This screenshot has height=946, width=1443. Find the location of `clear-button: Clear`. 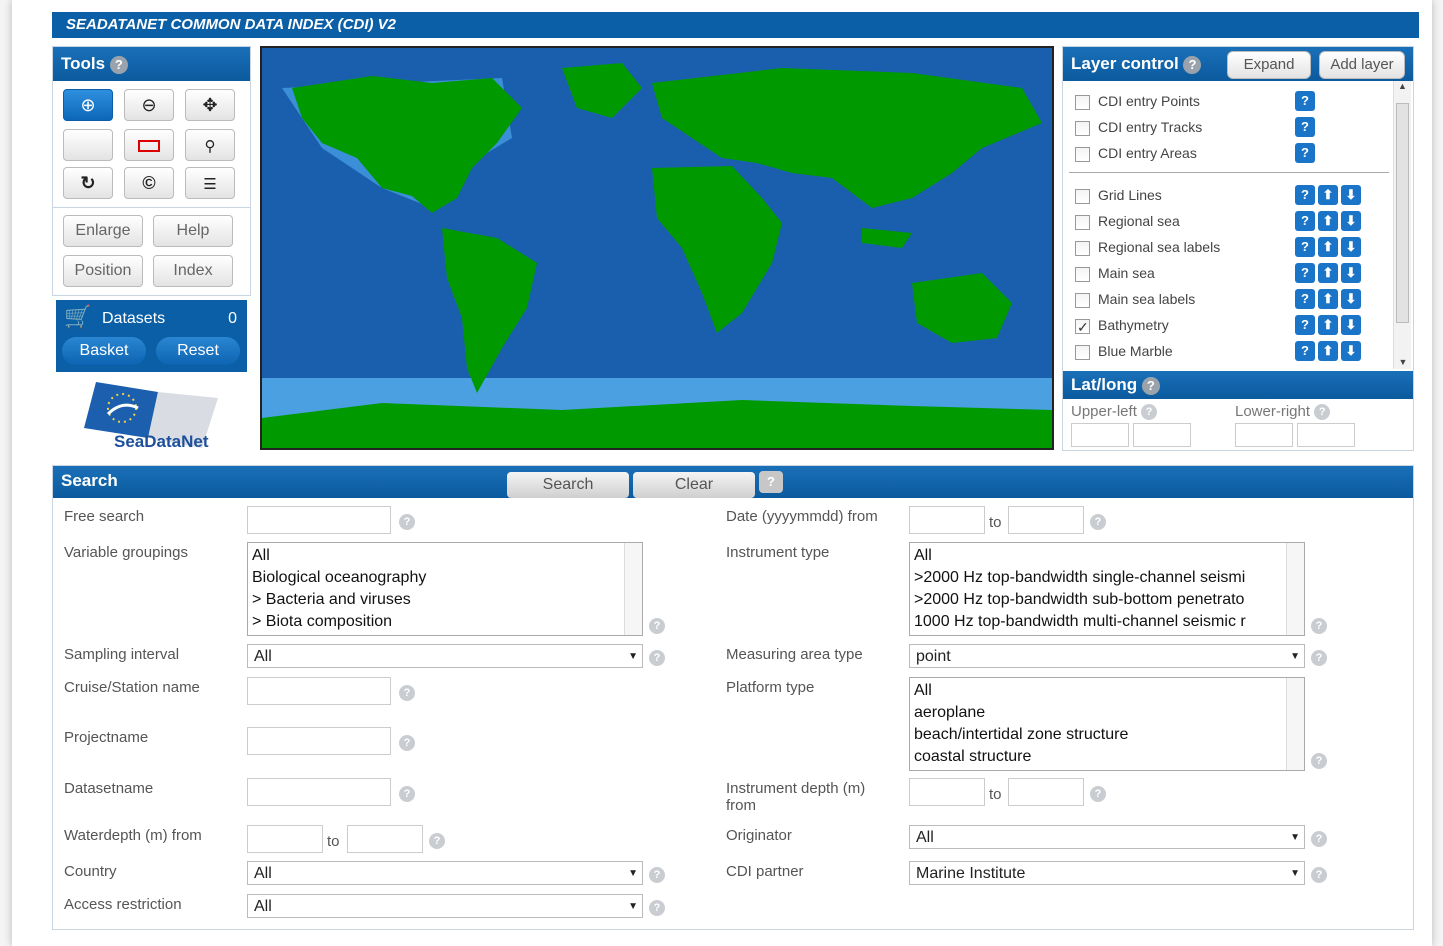

clear-button: Clear is located at coordinates (694, 485).